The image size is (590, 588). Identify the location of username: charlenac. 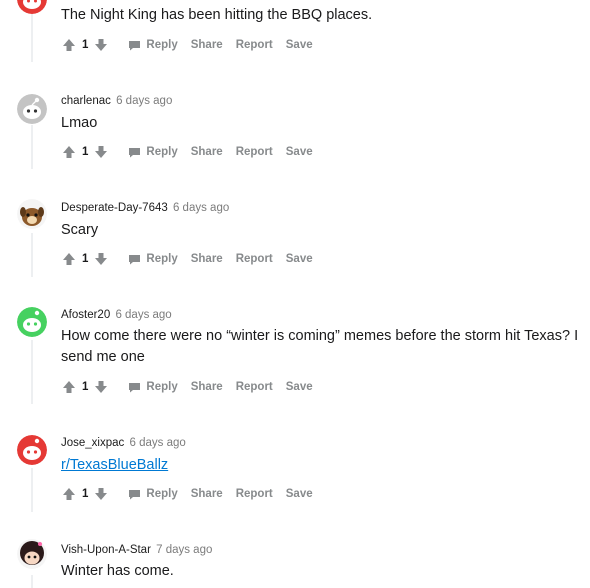
(86, 101).